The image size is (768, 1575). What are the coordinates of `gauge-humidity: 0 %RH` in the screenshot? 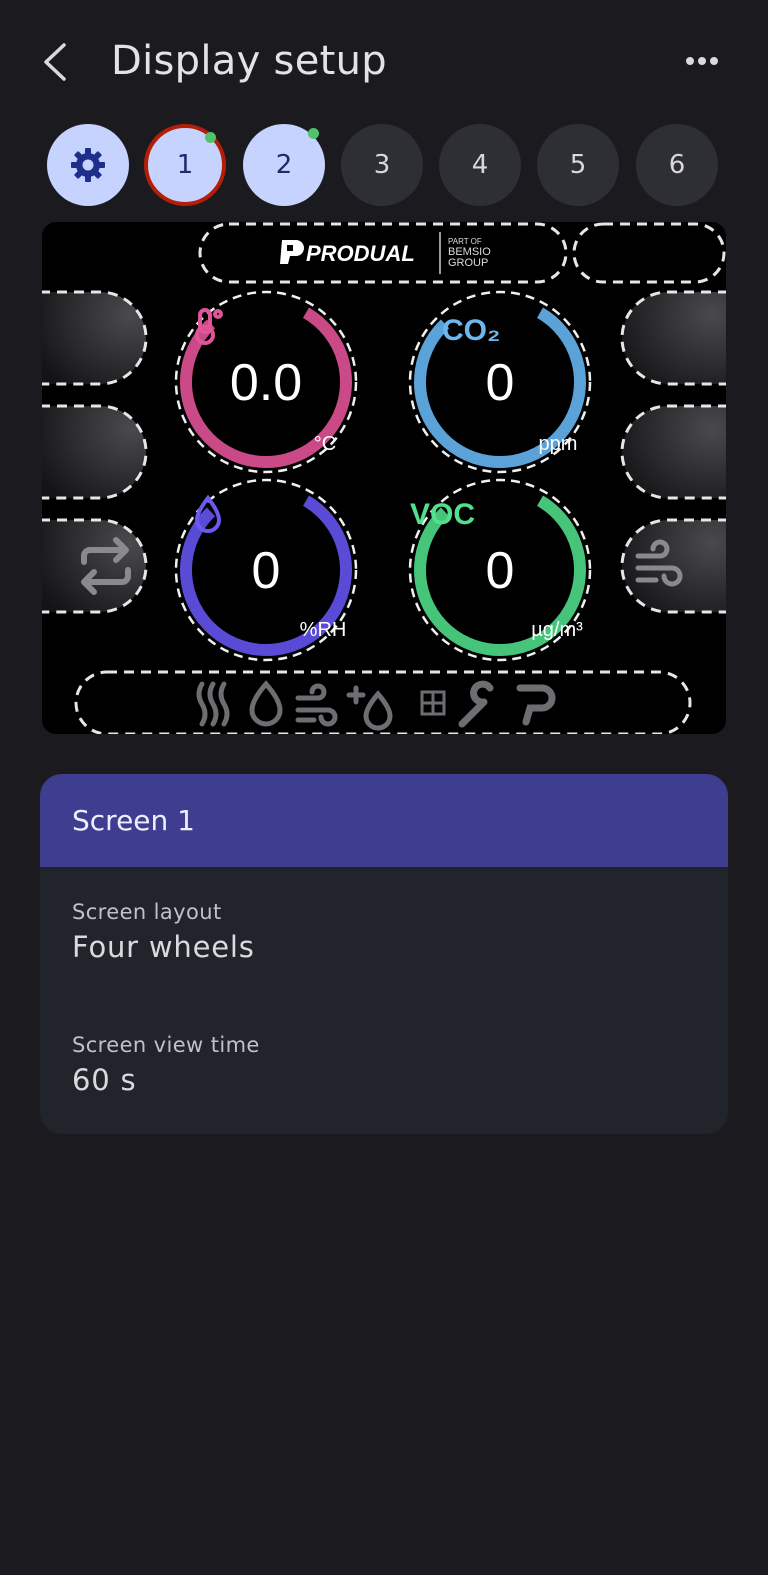 It's located at (266, 570).